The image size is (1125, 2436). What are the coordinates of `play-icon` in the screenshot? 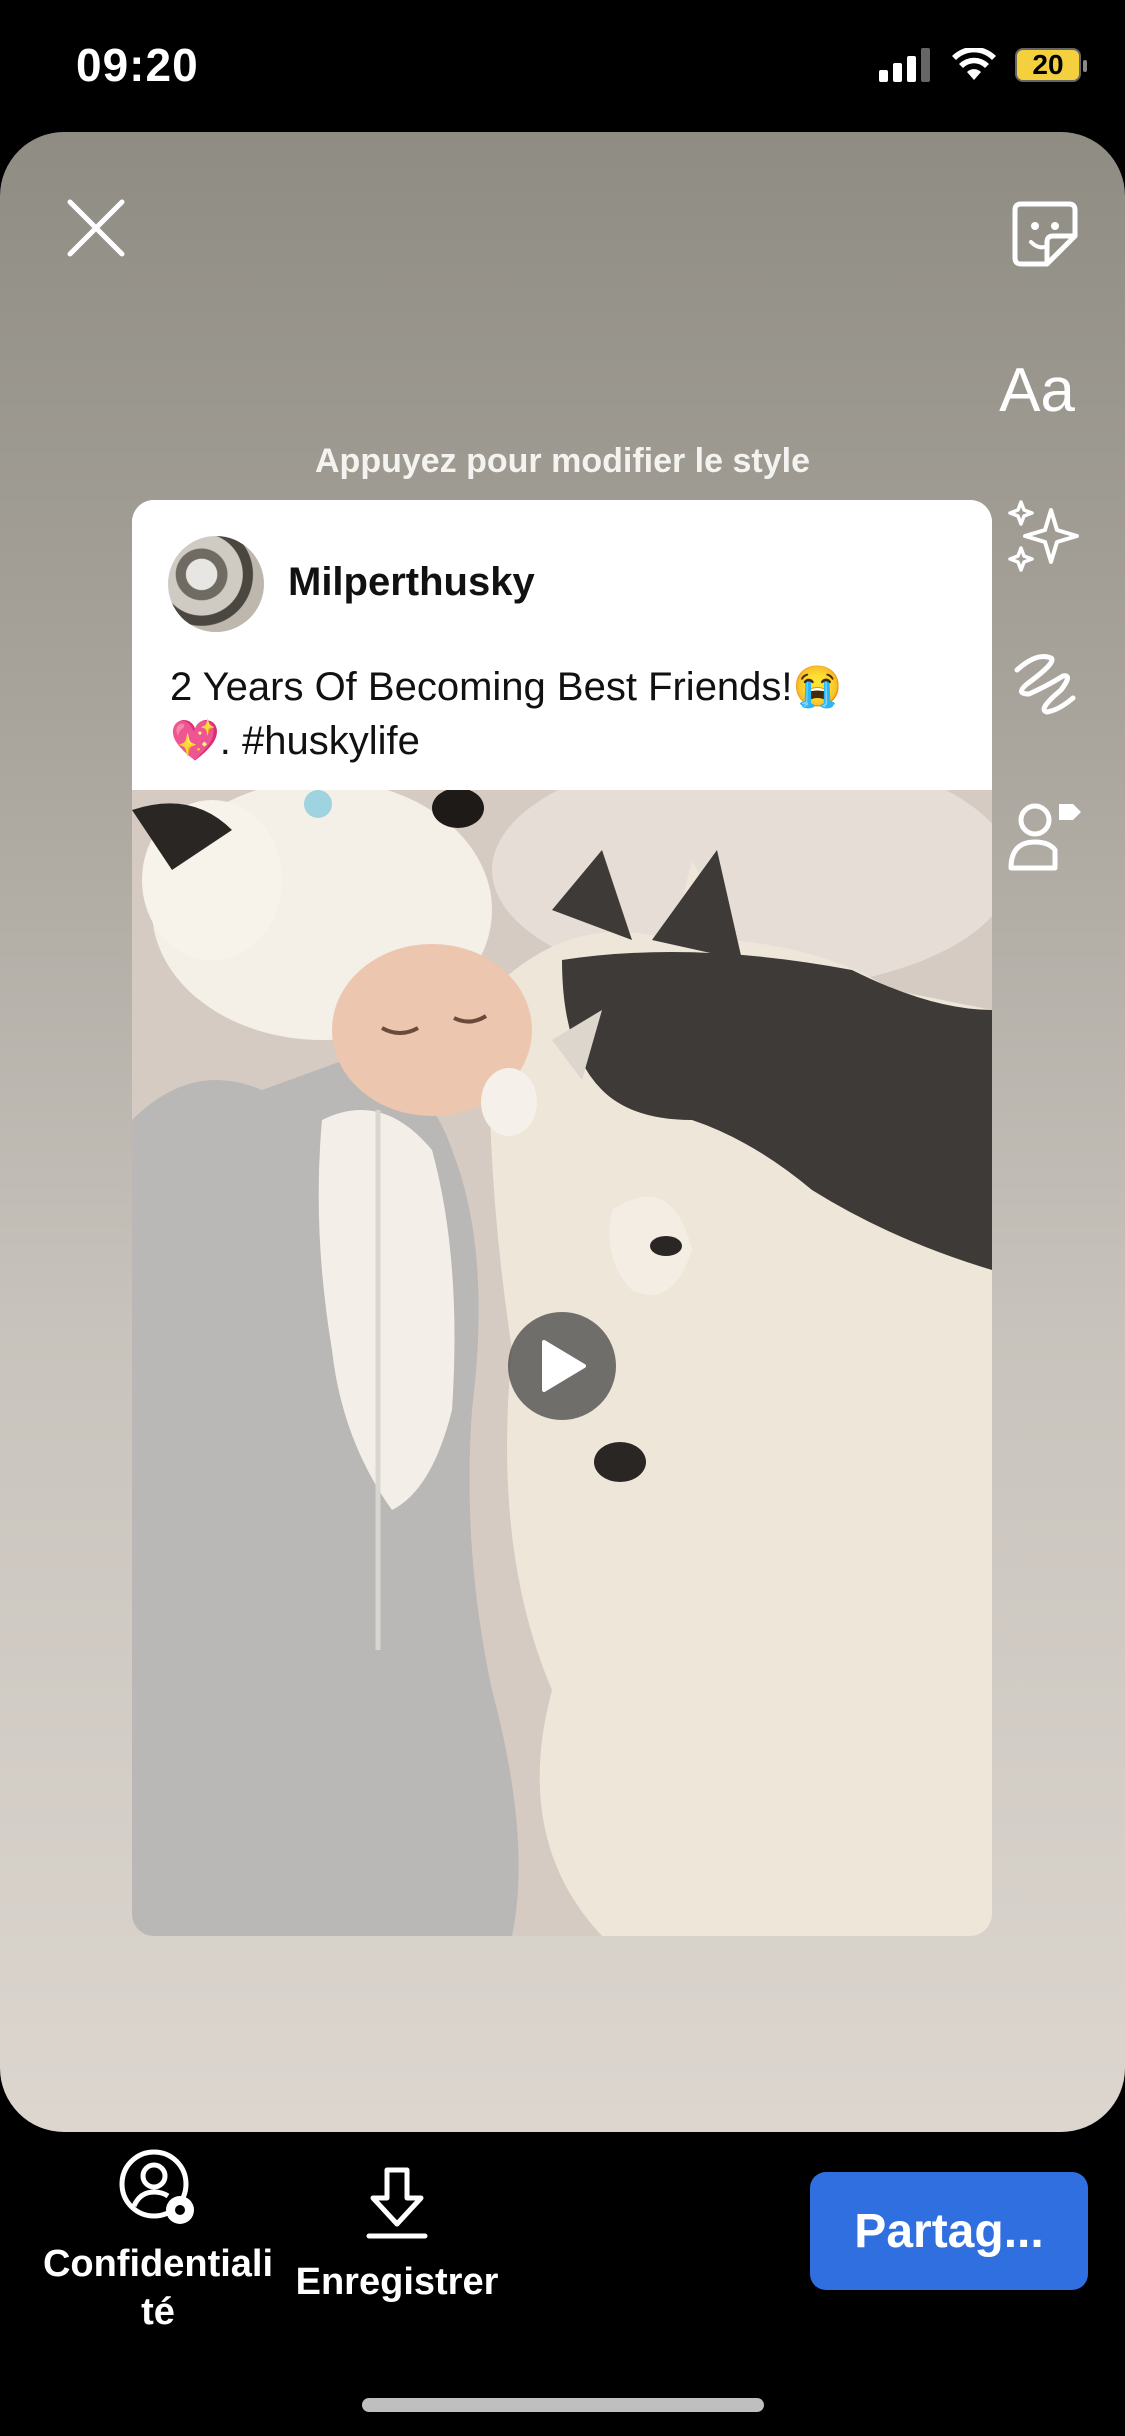 It's located at (564, 1366).